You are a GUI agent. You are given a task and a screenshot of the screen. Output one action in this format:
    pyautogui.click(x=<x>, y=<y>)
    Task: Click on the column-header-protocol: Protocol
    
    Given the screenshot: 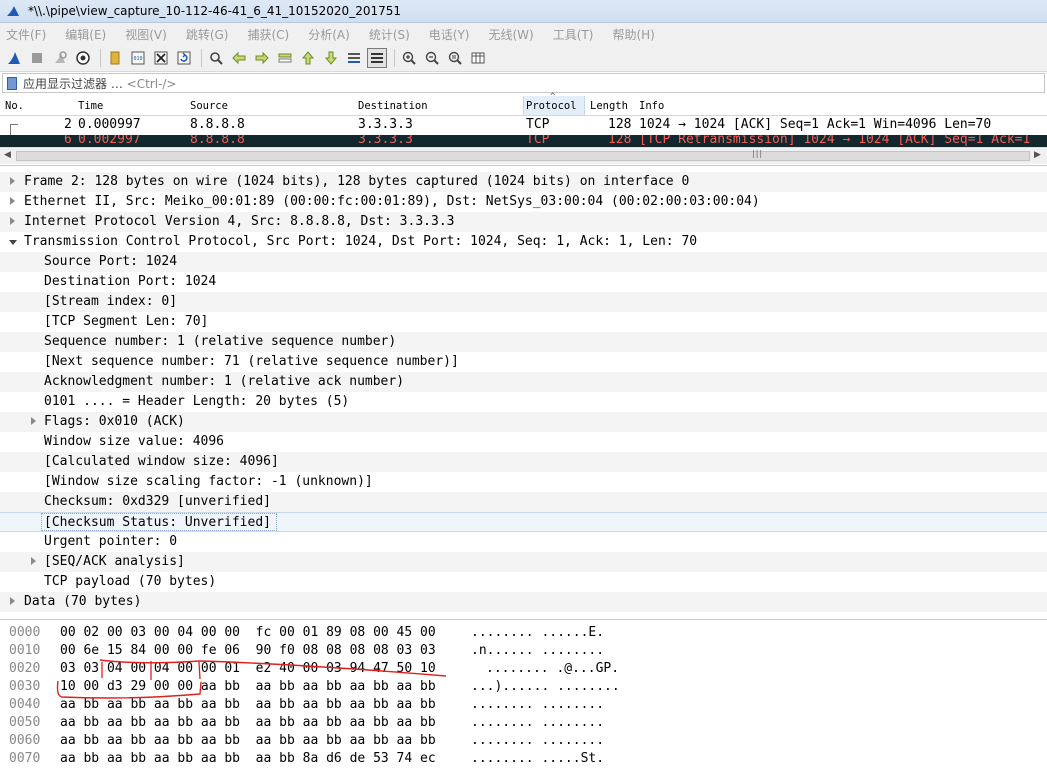 What is the action you would take?
    pyautogui.click(x=554, y=103)
    